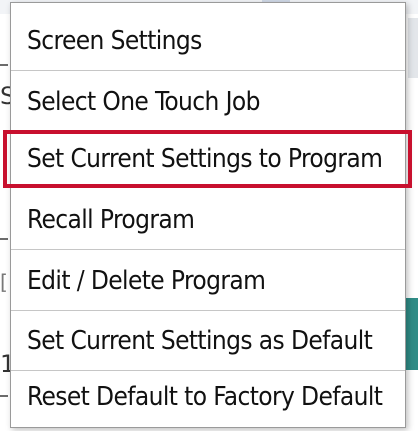  I want to click on background-panel-fragment, so click(413, 48).